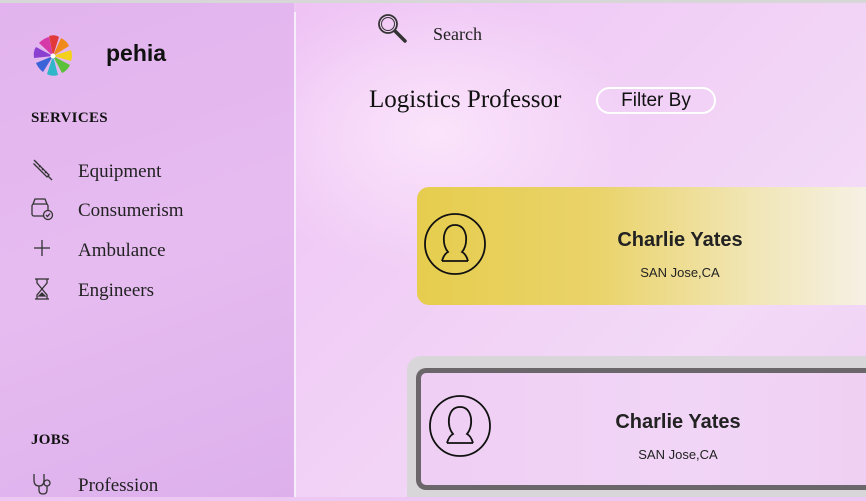  What do you see at coordinates (116, 290) in the screenshot?
I see `sidebar-item-label: Engineers` at bounding box center [116, 290].